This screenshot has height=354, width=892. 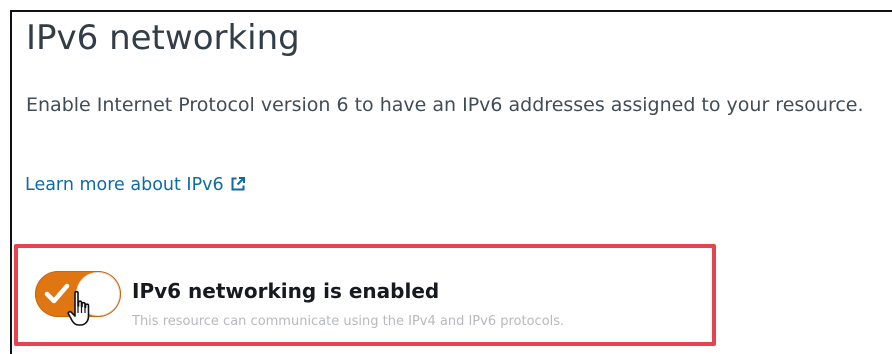 What do you see at coordinates (98, 294) in the screenshot?
I see `toggle-knob` at bounding box center [98, 294].